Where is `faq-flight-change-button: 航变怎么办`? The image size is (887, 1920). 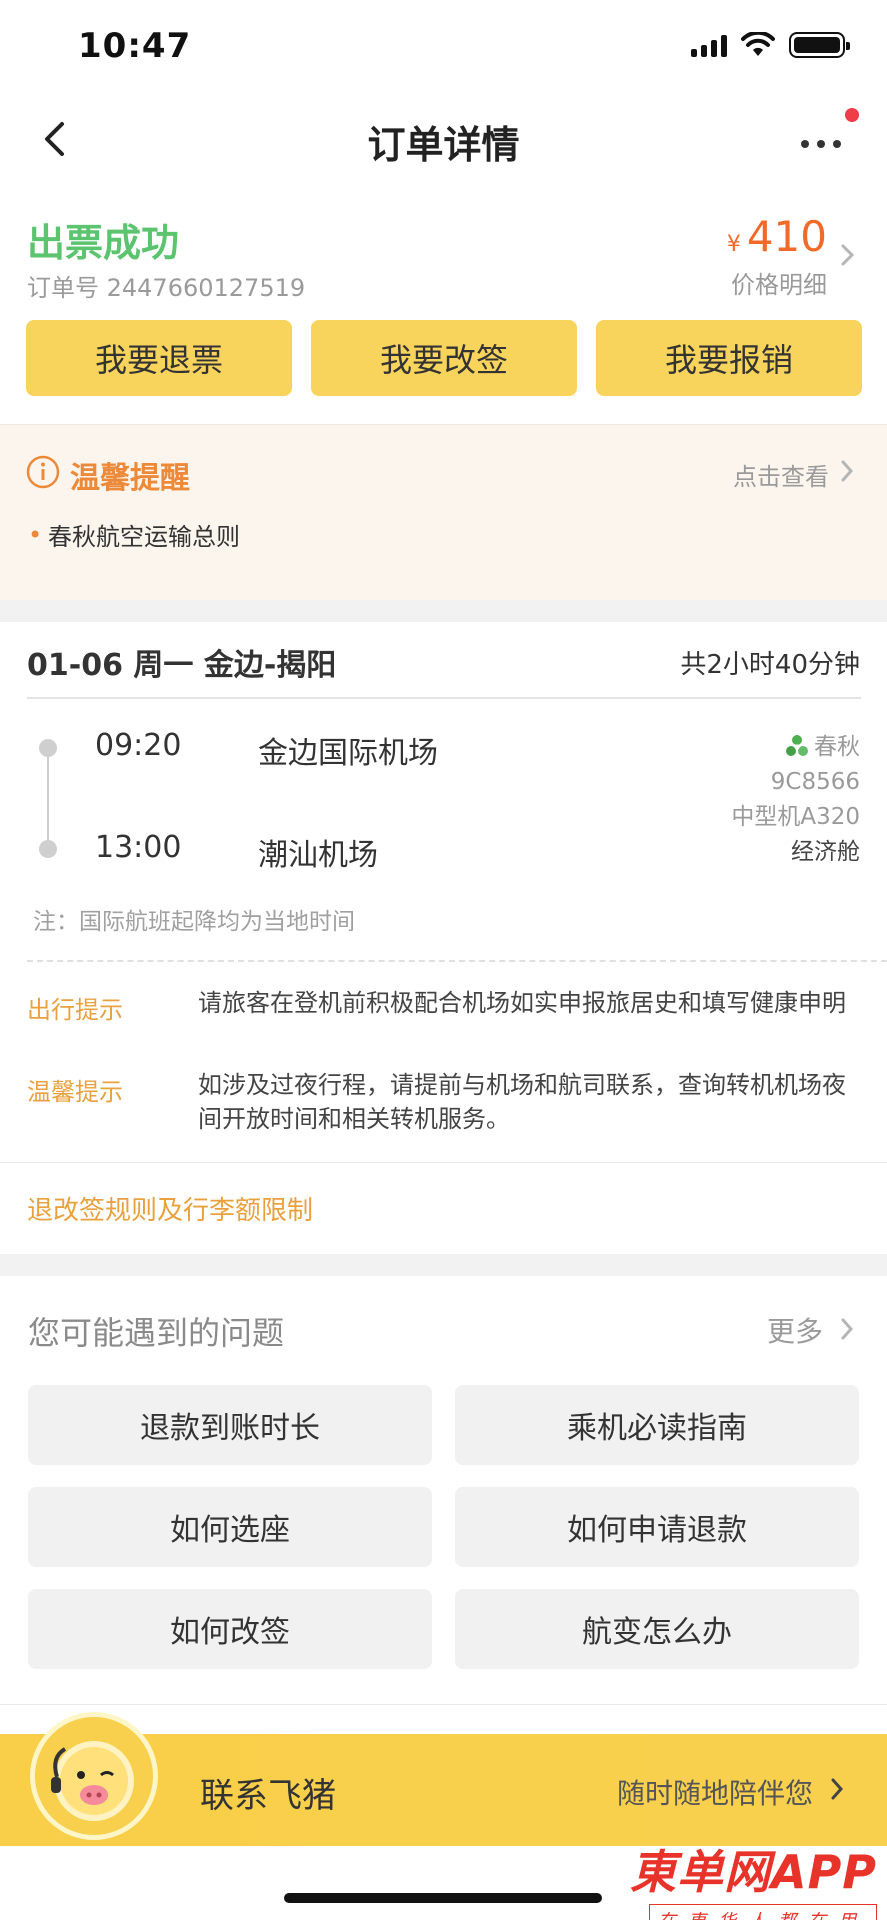
faq-flight-change-button: 航变怎么办 is located at coordinates (657, 1629).